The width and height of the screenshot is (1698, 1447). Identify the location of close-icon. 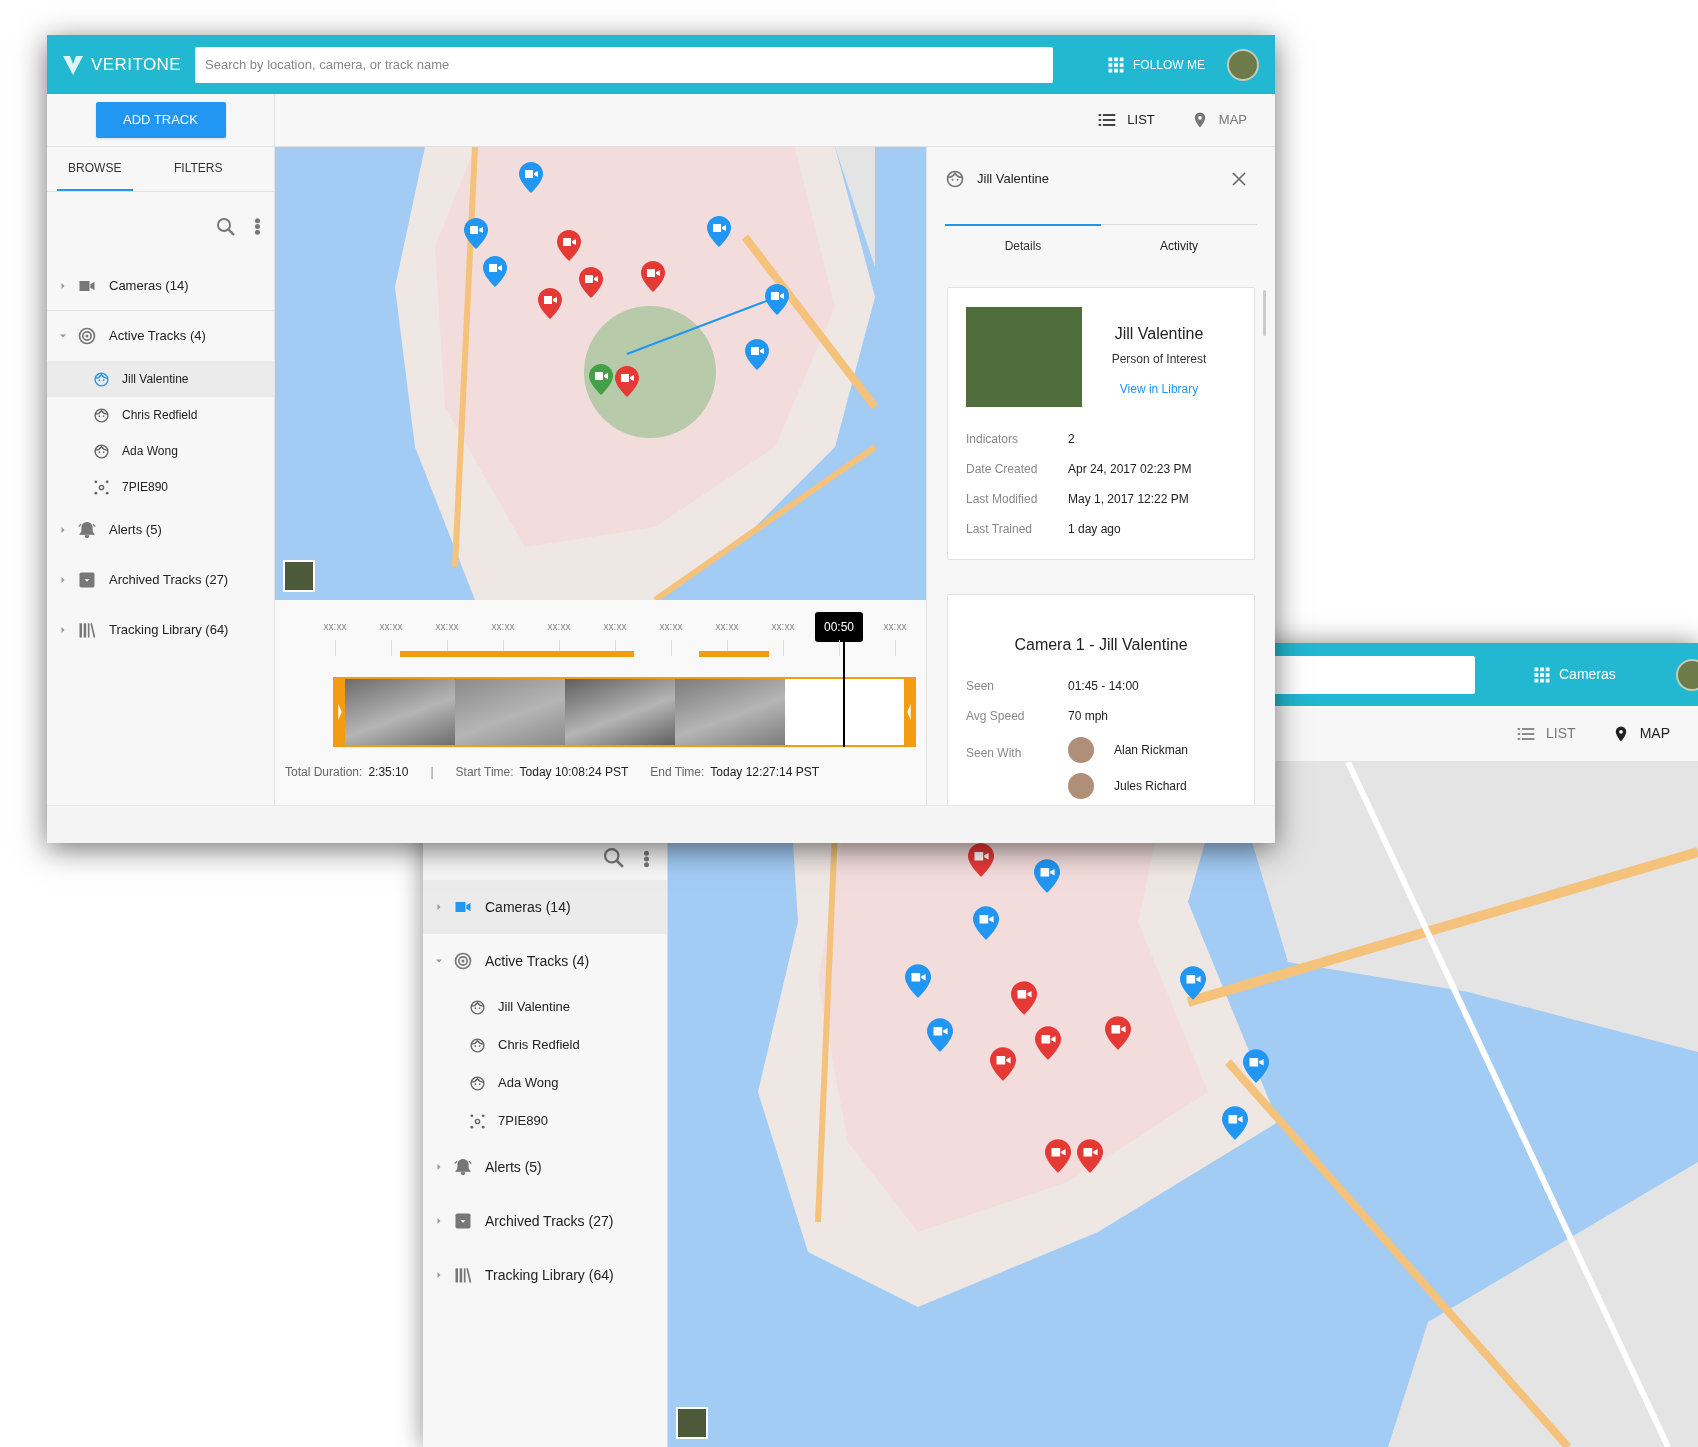
(1239, 179).